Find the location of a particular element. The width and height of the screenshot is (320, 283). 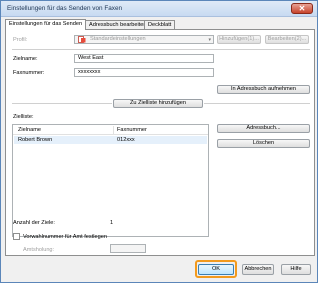

tab-label: Deckblatt is located at coordinates (160, 25).